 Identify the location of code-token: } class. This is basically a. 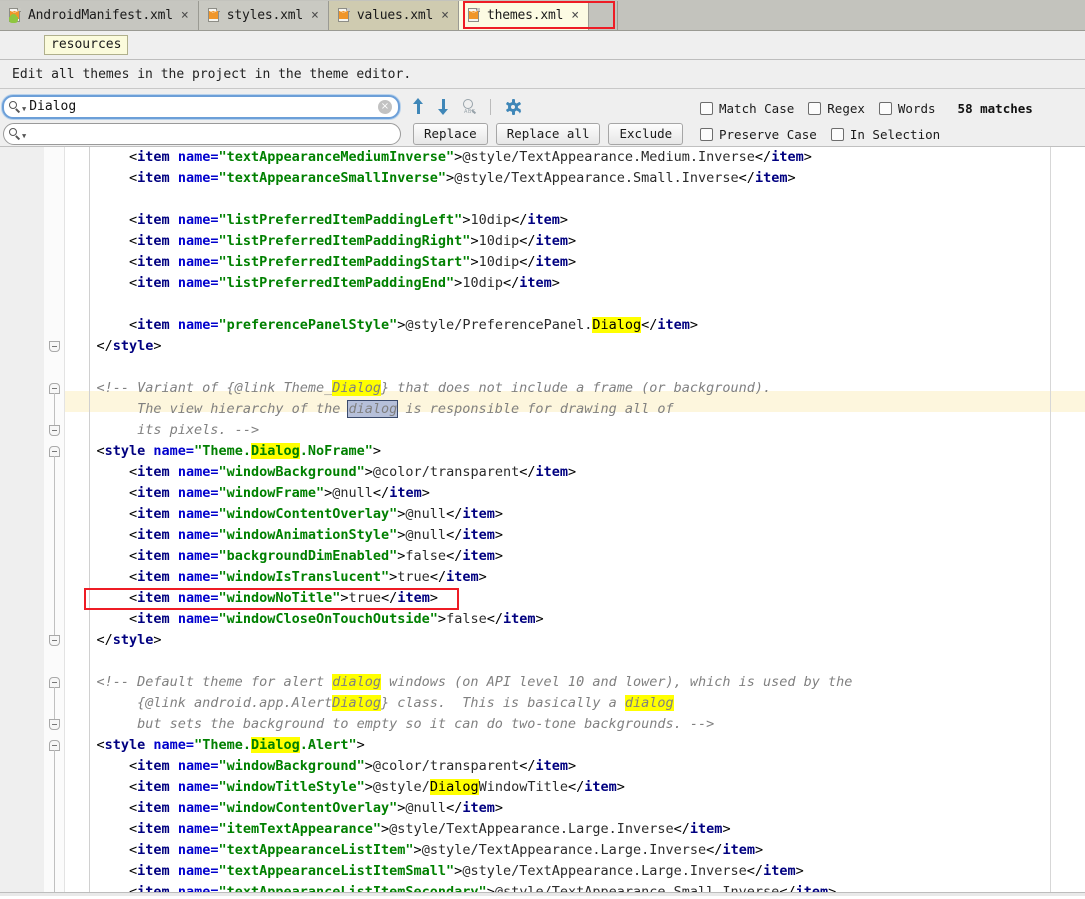
(503, 703).